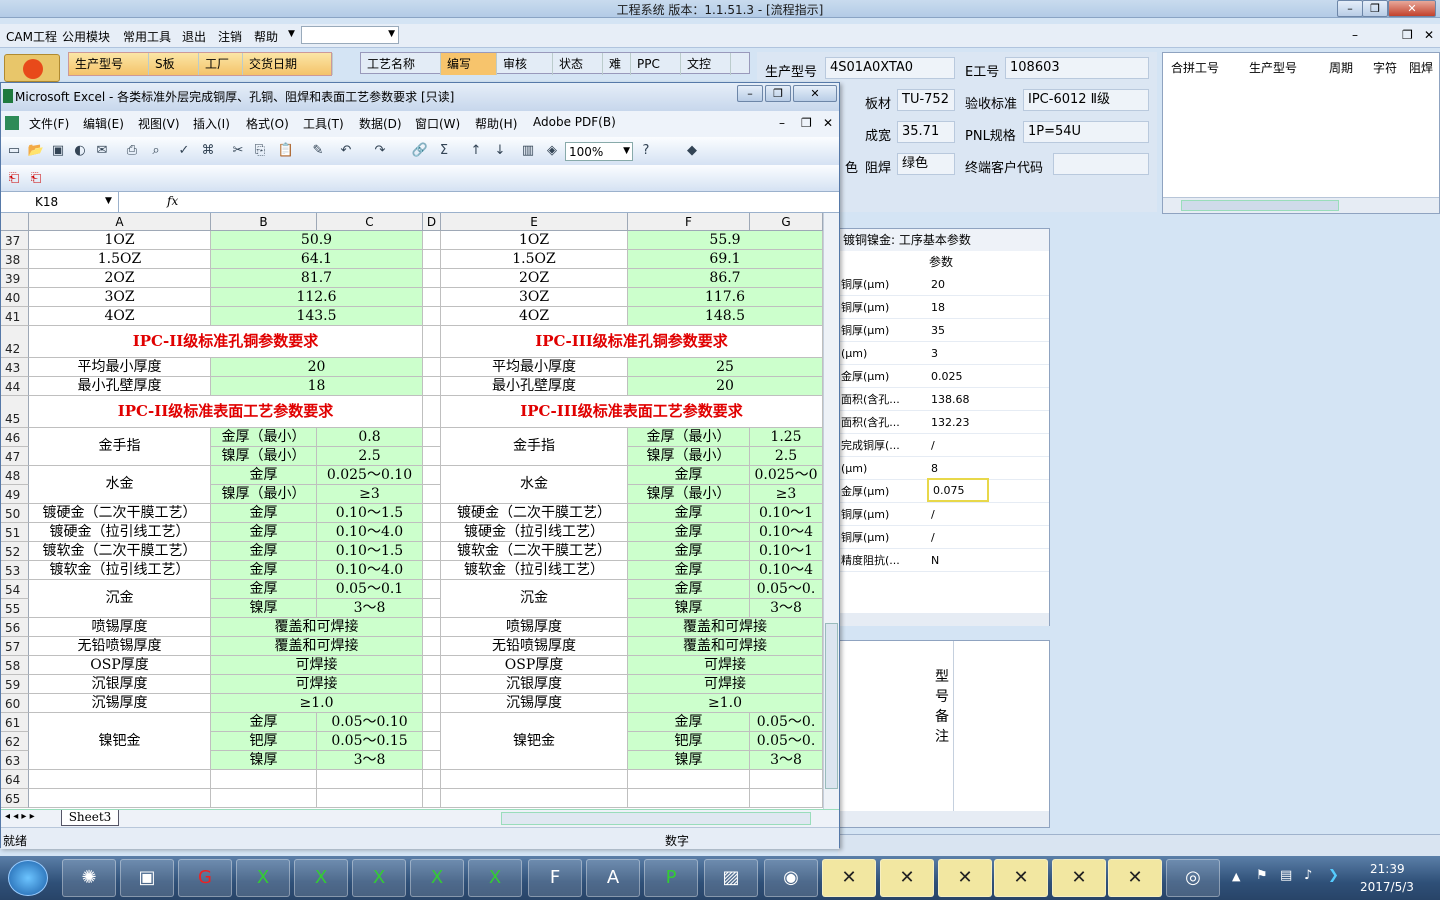 This screenshot has height=900, width=1440. I want to click on row-header: 59, so click(15, 684).